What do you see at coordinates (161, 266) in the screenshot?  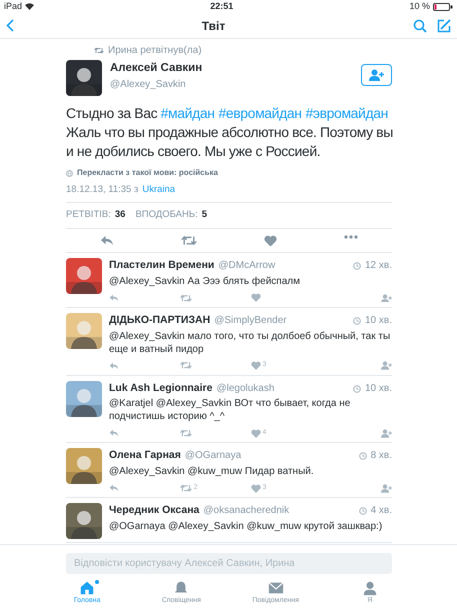 I see `reply-author-name: Пластелин Времени` at bounding box center [161, 266].